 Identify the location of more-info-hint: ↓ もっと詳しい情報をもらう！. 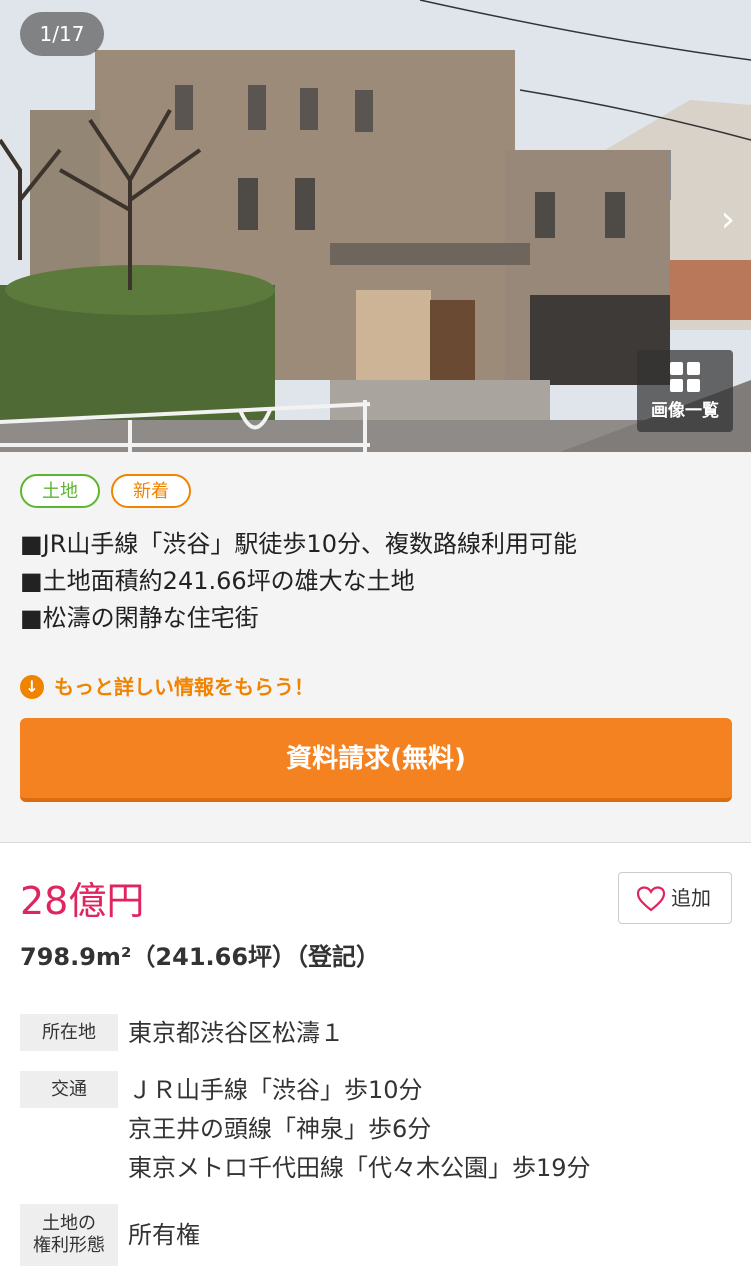
(167, 687).